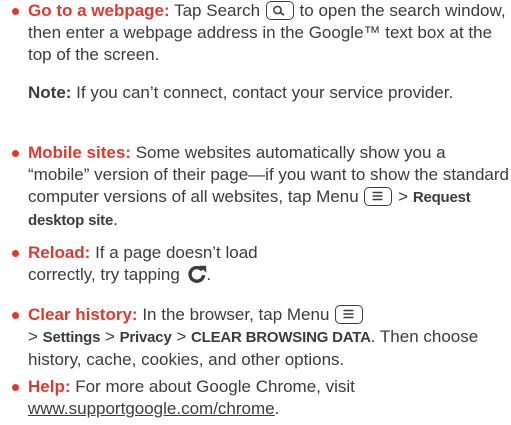 This screenshot has width=511, height=425. Describe the element at coordinates (151, 408) in the screenshot. I see `support-link: www.supportgoogle.com/chrome` at that location.